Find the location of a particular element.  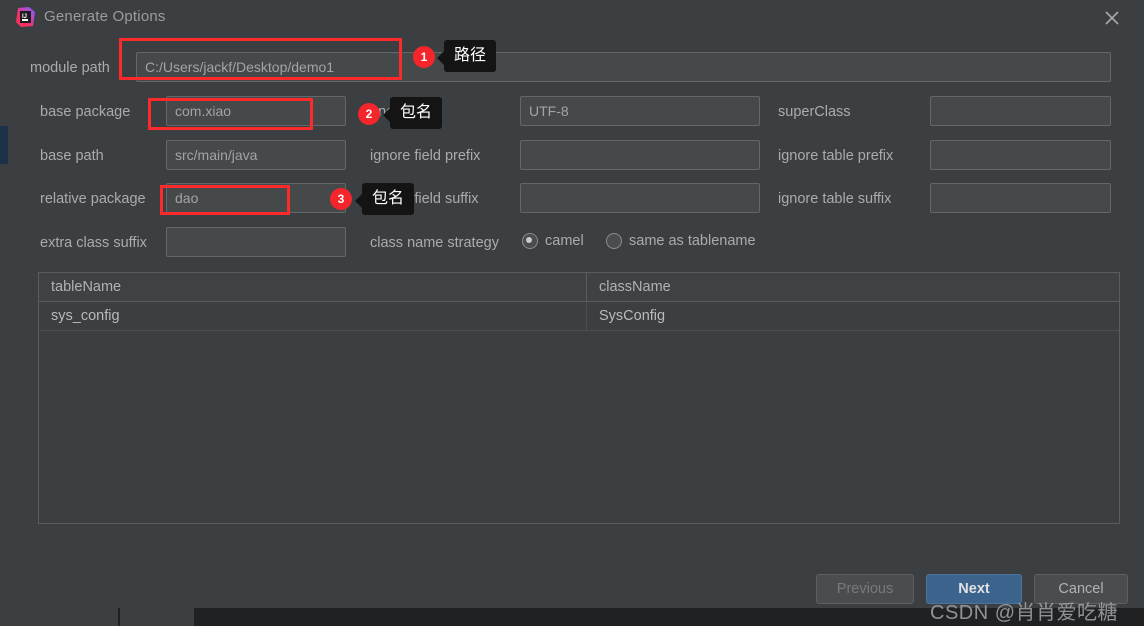

input-relative-package: dao is located at coordinates (256, 198).